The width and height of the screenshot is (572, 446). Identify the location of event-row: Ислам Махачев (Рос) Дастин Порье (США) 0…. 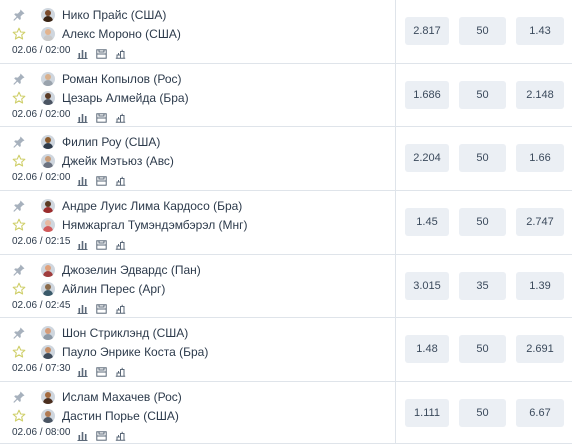
(286, 413).